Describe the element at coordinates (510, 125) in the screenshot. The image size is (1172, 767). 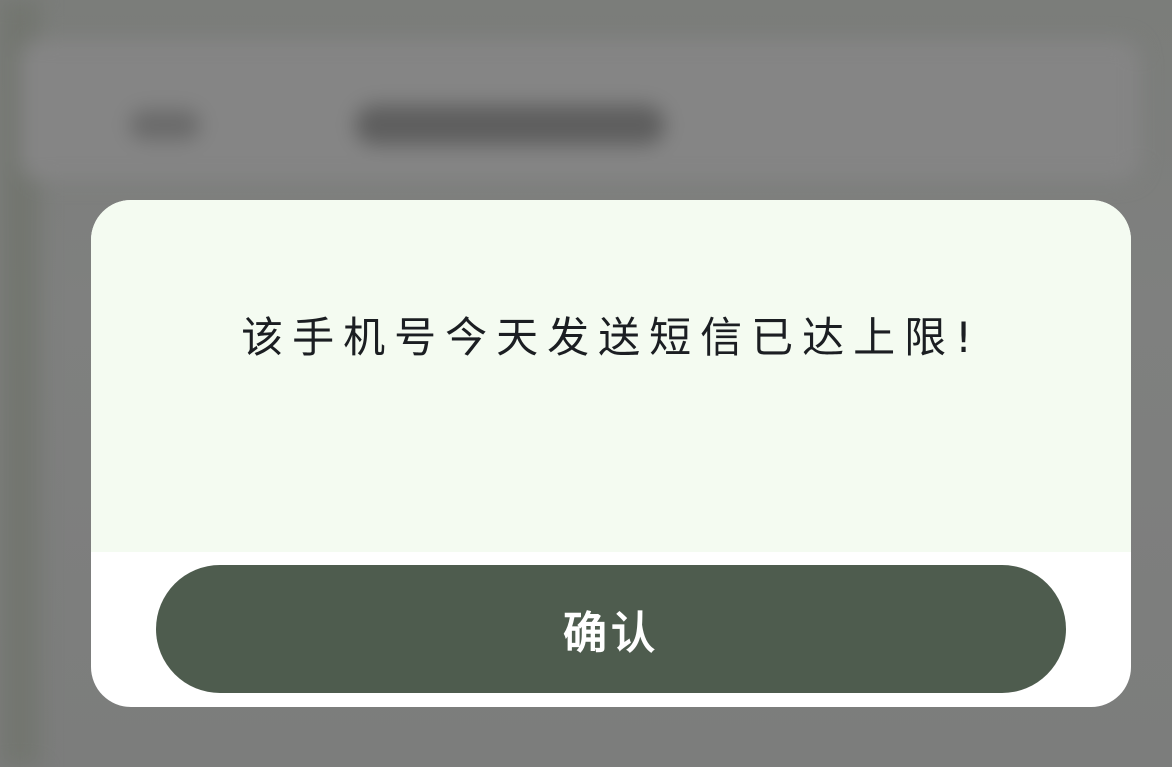
I see `background-page-title` at that location.